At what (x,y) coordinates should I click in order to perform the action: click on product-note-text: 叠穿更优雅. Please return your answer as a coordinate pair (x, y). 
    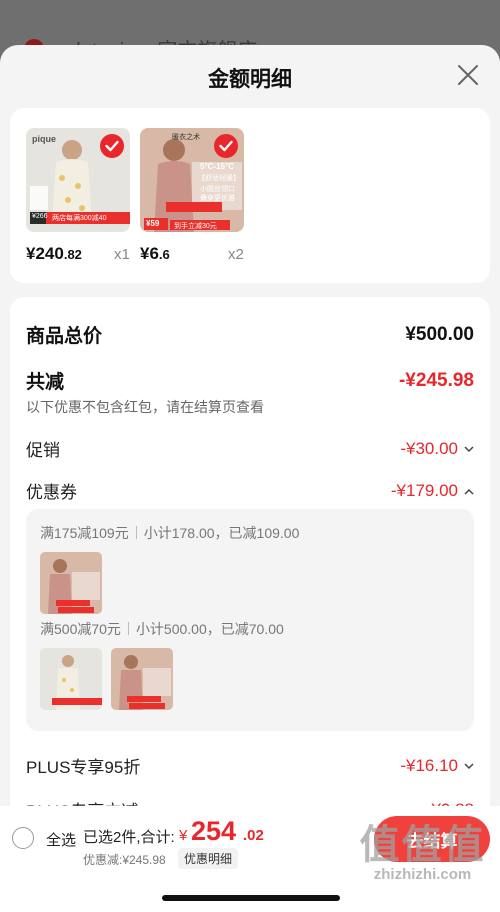
    Looking at the image, I should click on (217, 198).